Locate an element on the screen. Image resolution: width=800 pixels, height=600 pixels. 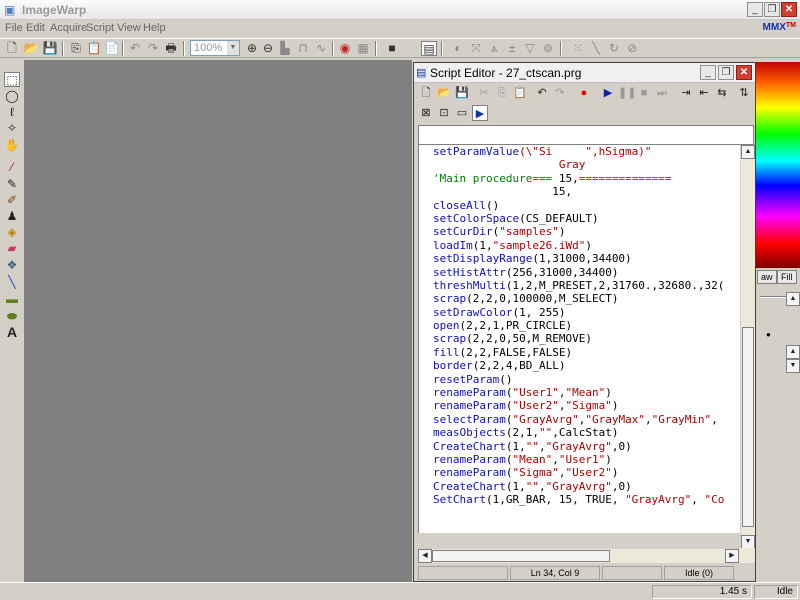
eraser-icon: ▰ is located at coordinates (12, 248).